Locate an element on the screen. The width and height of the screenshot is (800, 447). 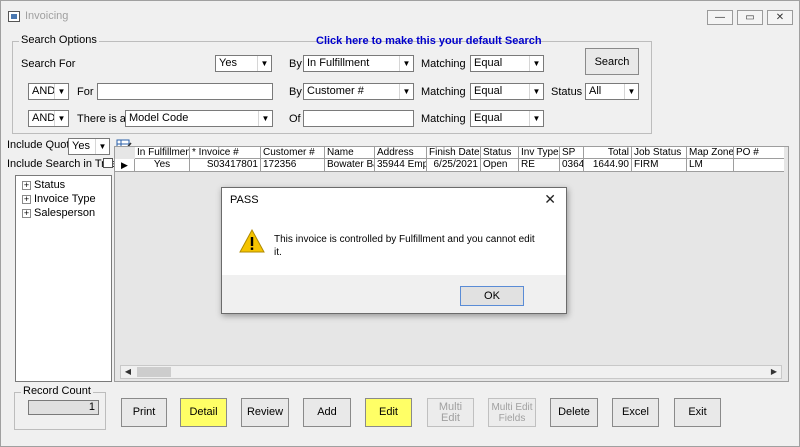
and-select-2: AND ▼ is located at coordinates (48, 118).